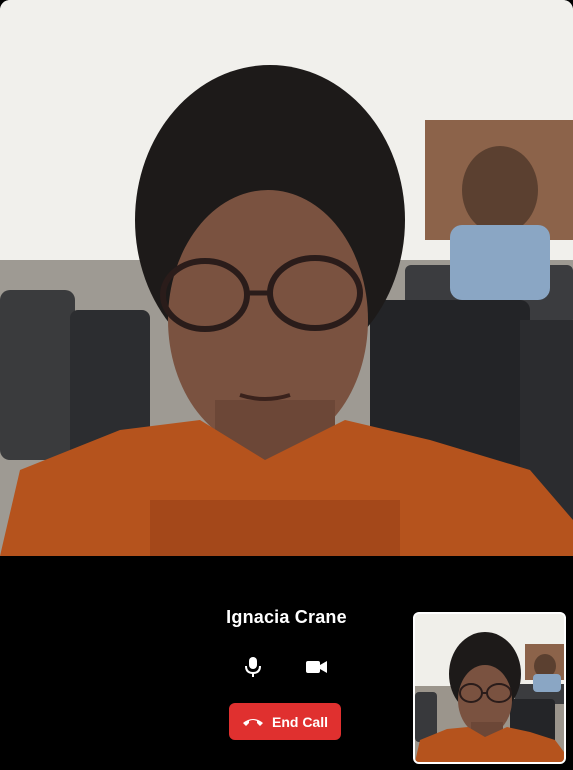  I want to click on phone-hangup-icon, so click(252, 722).